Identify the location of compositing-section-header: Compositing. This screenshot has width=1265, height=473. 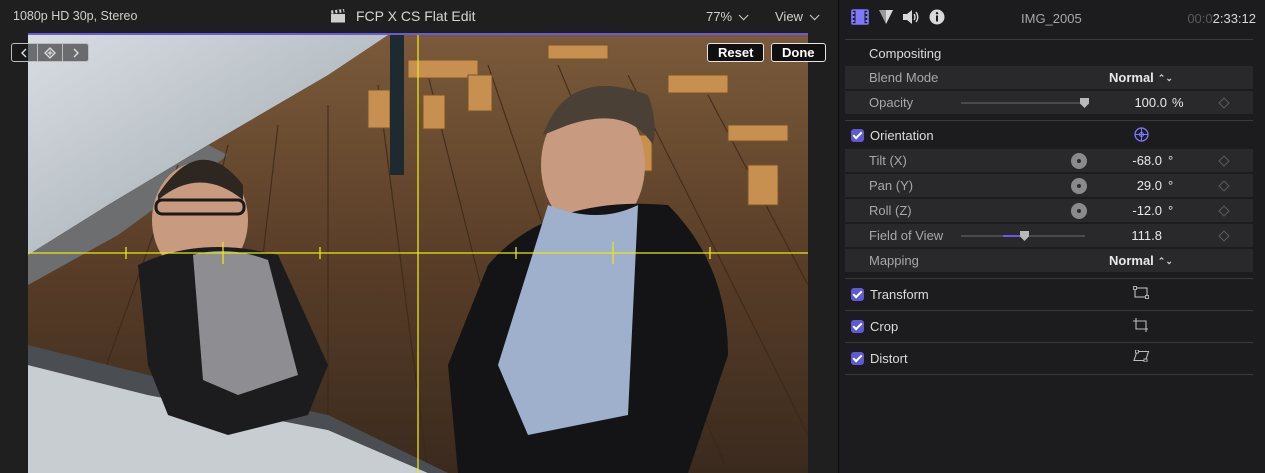
(1049, 53).